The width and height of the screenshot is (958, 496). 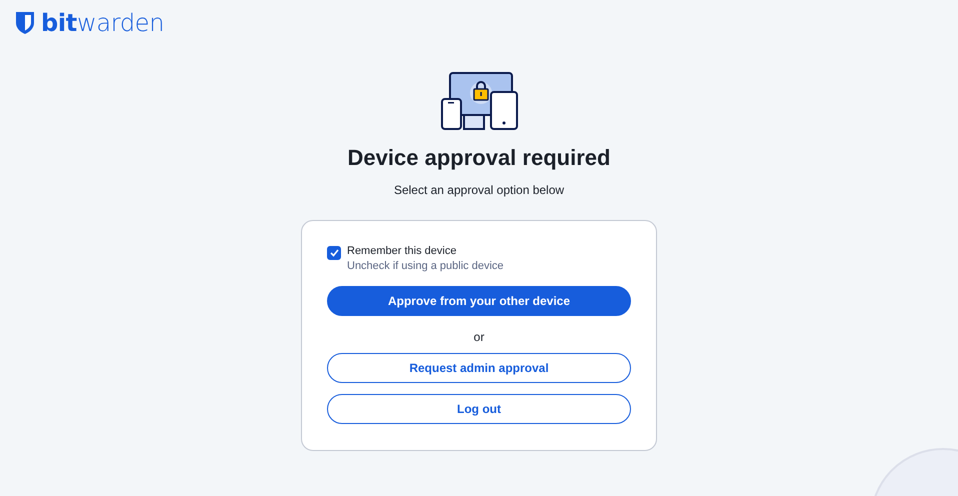 What do you see at coordinates (479, 301) in the screenshot?
I see `primary-button: Approve from your other device` at bounding box center [479, 301].